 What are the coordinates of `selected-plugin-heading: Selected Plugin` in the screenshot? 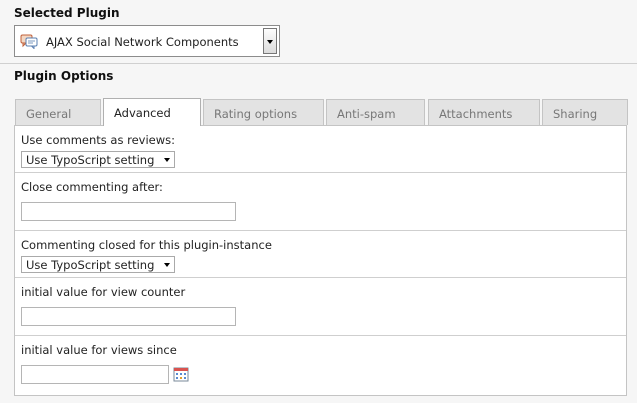 It's located at (67, 13).